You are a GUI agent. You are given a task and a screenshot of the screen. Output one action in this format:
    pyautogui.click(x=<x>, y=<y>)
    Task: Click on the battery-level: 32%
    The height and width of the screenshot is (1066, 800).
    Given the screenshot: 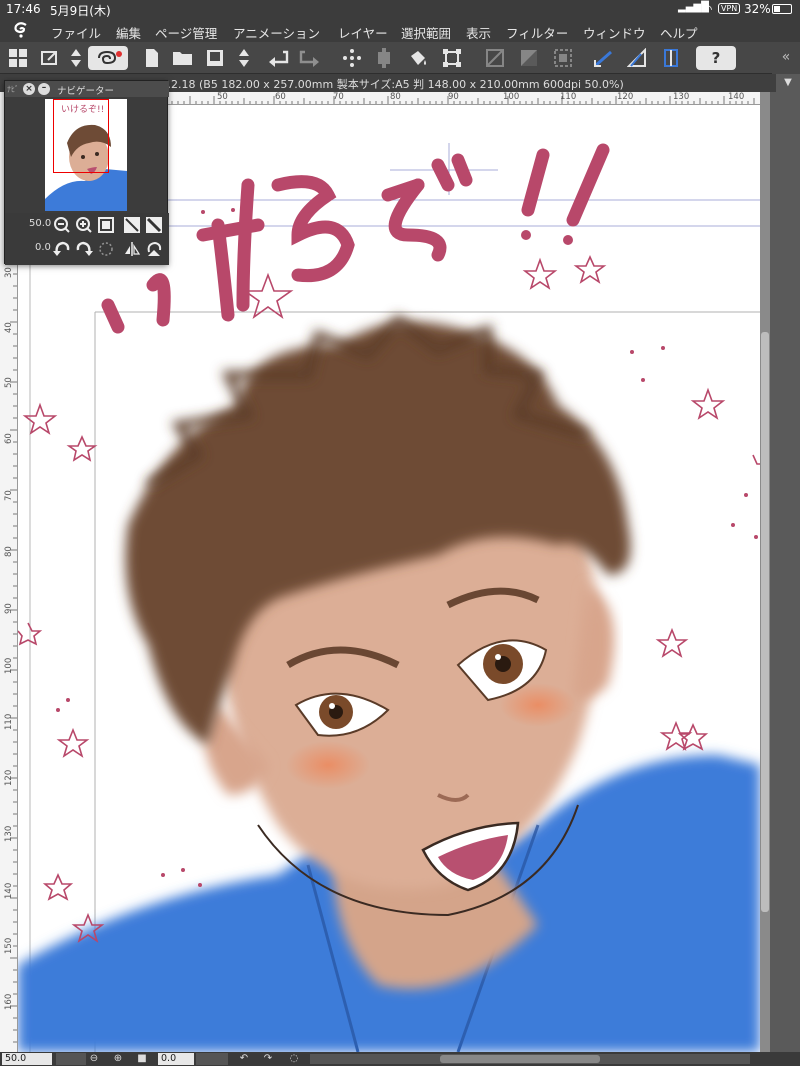 What is the action you would take?
    pyautogui.click(x=757, y=9)
    